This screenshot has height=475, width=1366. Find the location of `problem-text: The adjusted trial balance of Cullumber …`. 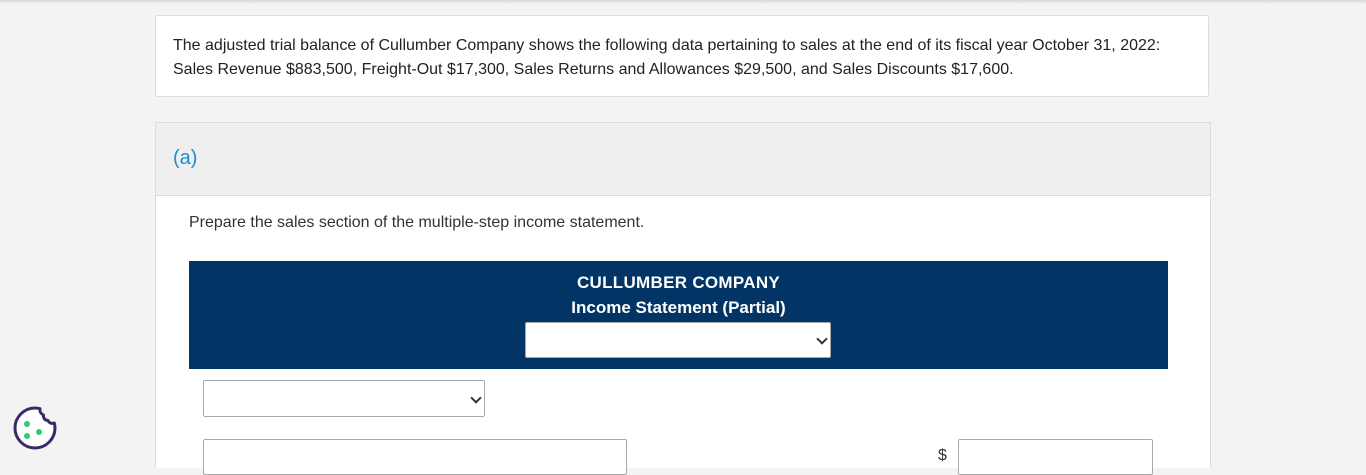

problem-text: The adjusted trial balance of Cullumber … is located at coordinates (667, 57).